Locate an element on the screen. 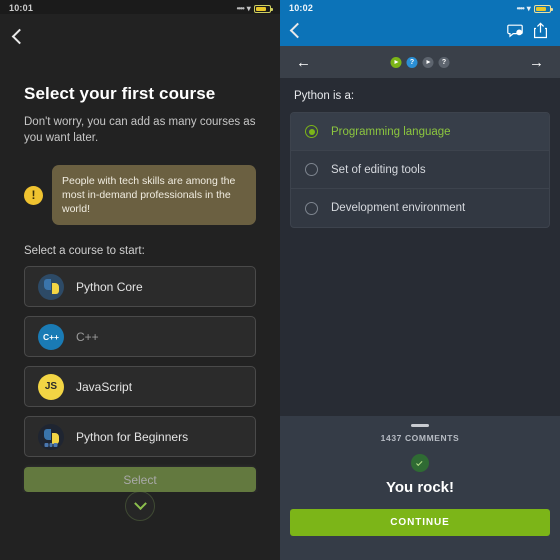 The image size is (560, 560). select-button: Select is located at coordinates (140, 479).